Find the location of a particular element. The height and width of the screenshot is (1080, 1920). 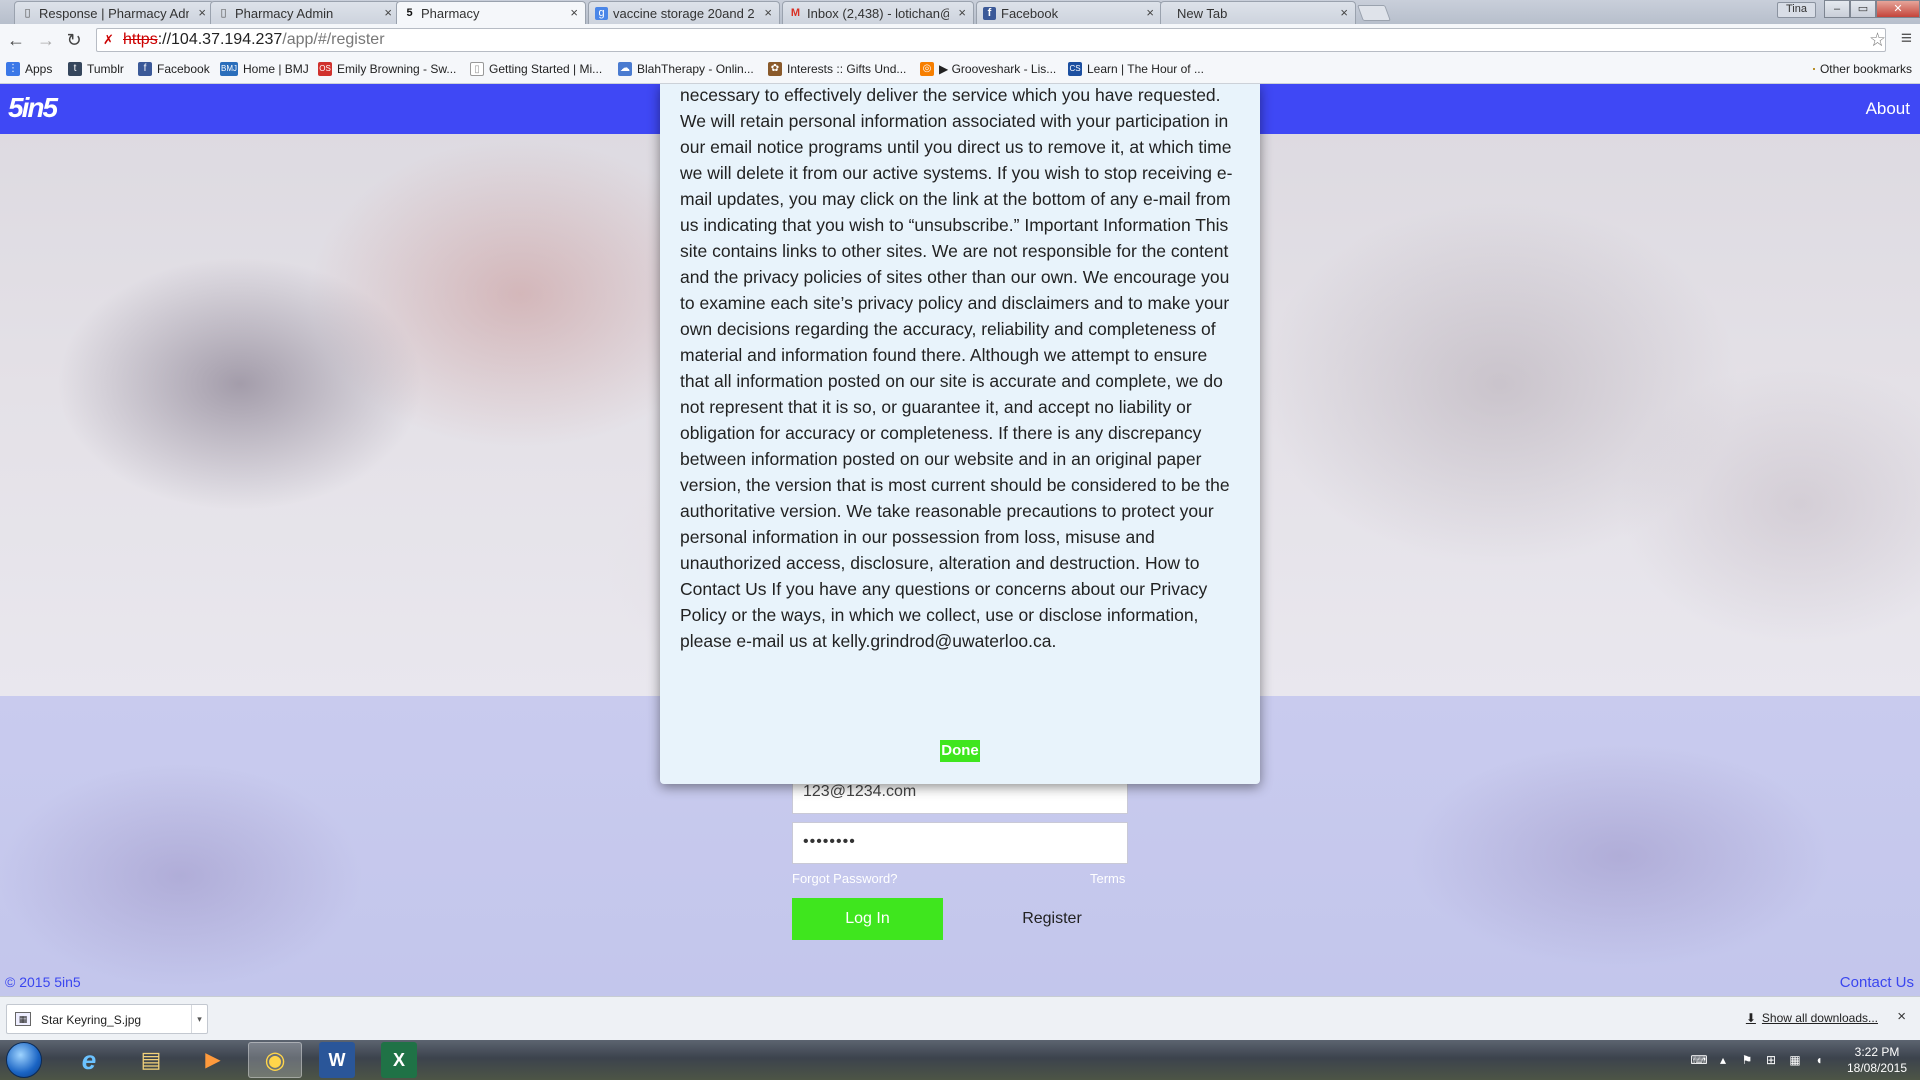

keyboard-icon: ⌨ is located at coordinates (1699, 1060).